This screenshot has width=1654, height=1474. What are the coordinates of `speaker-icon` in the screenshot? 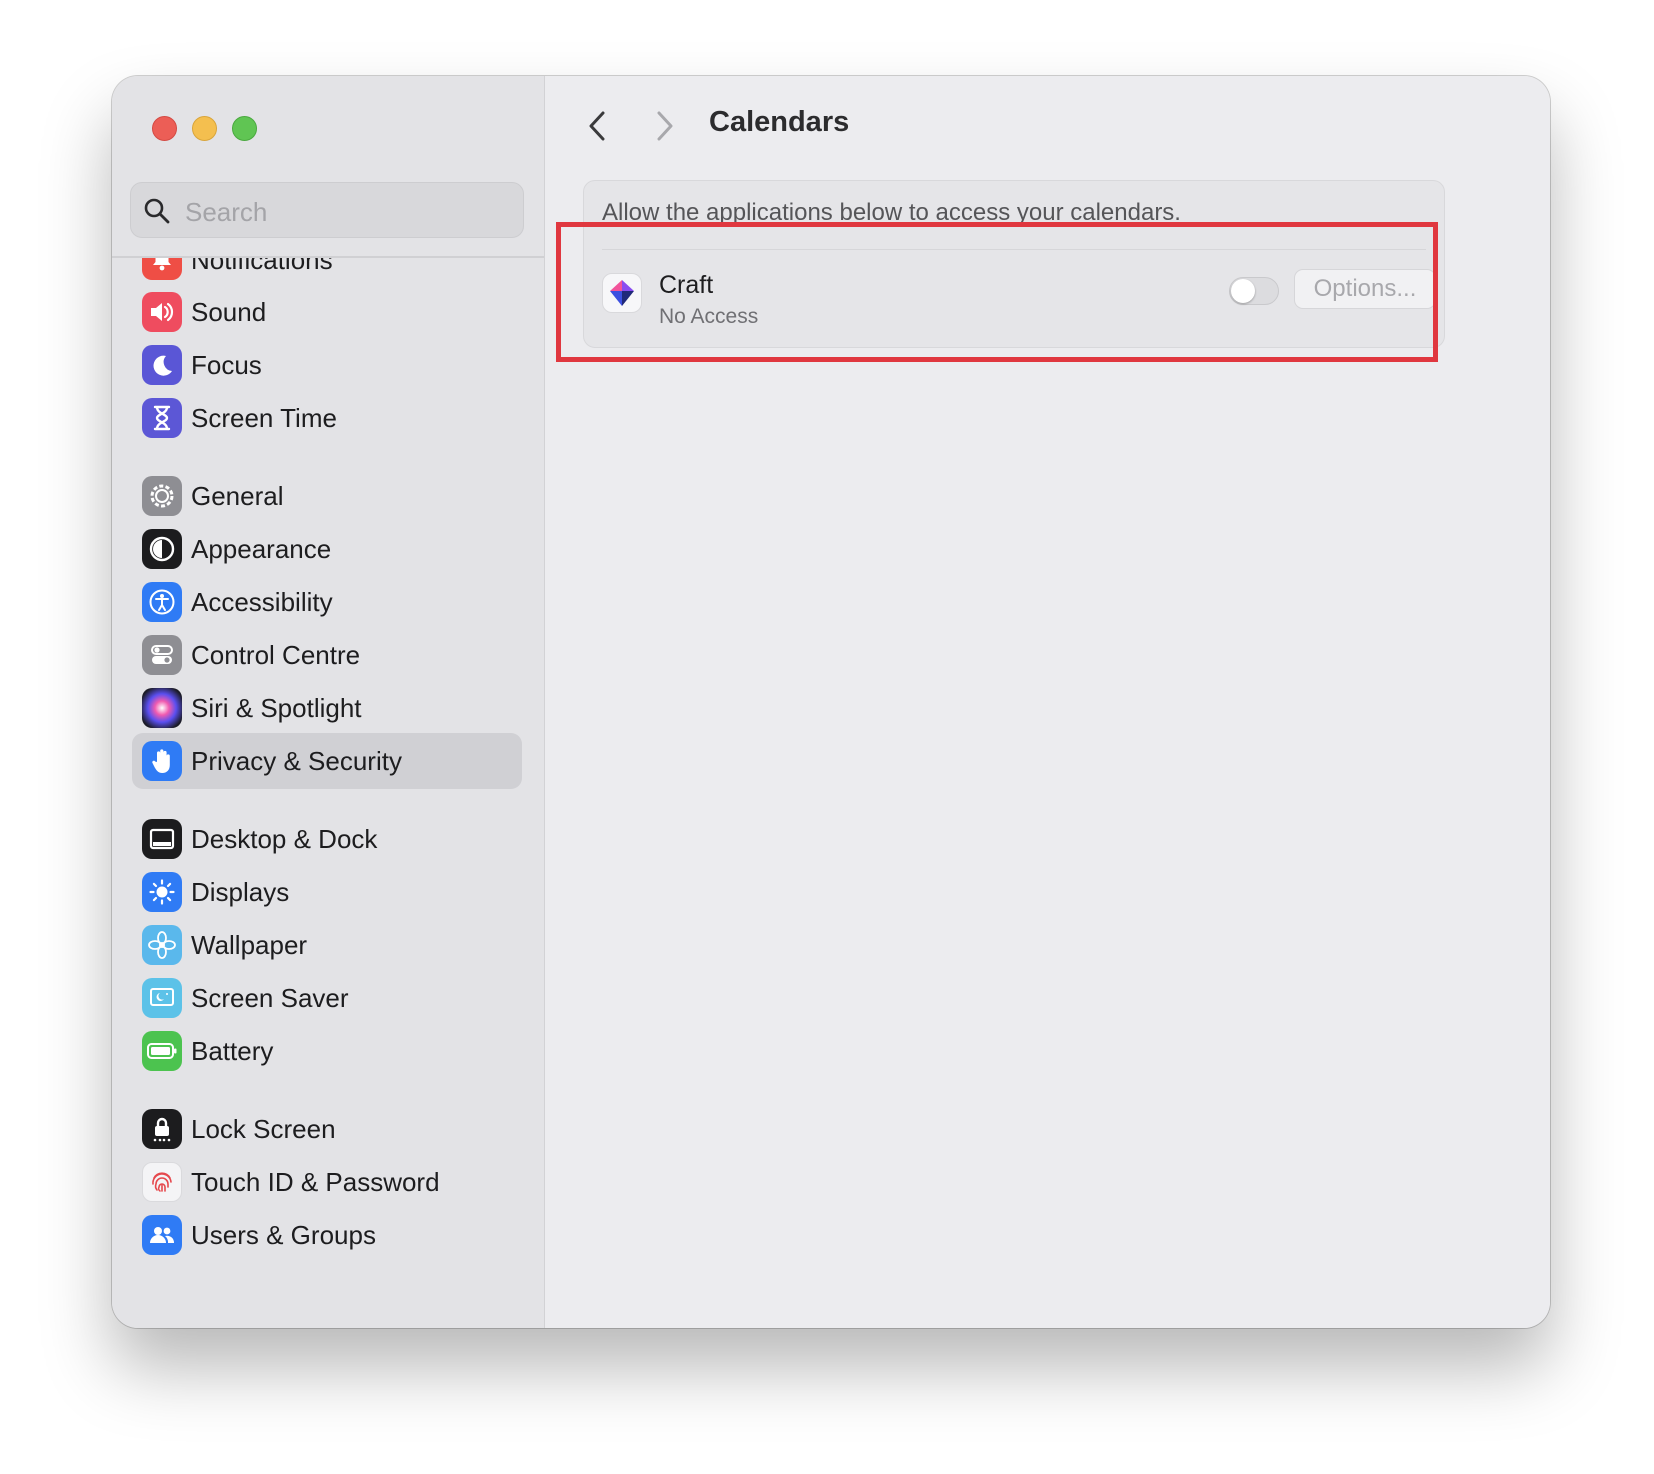 It's located at (162, 312).